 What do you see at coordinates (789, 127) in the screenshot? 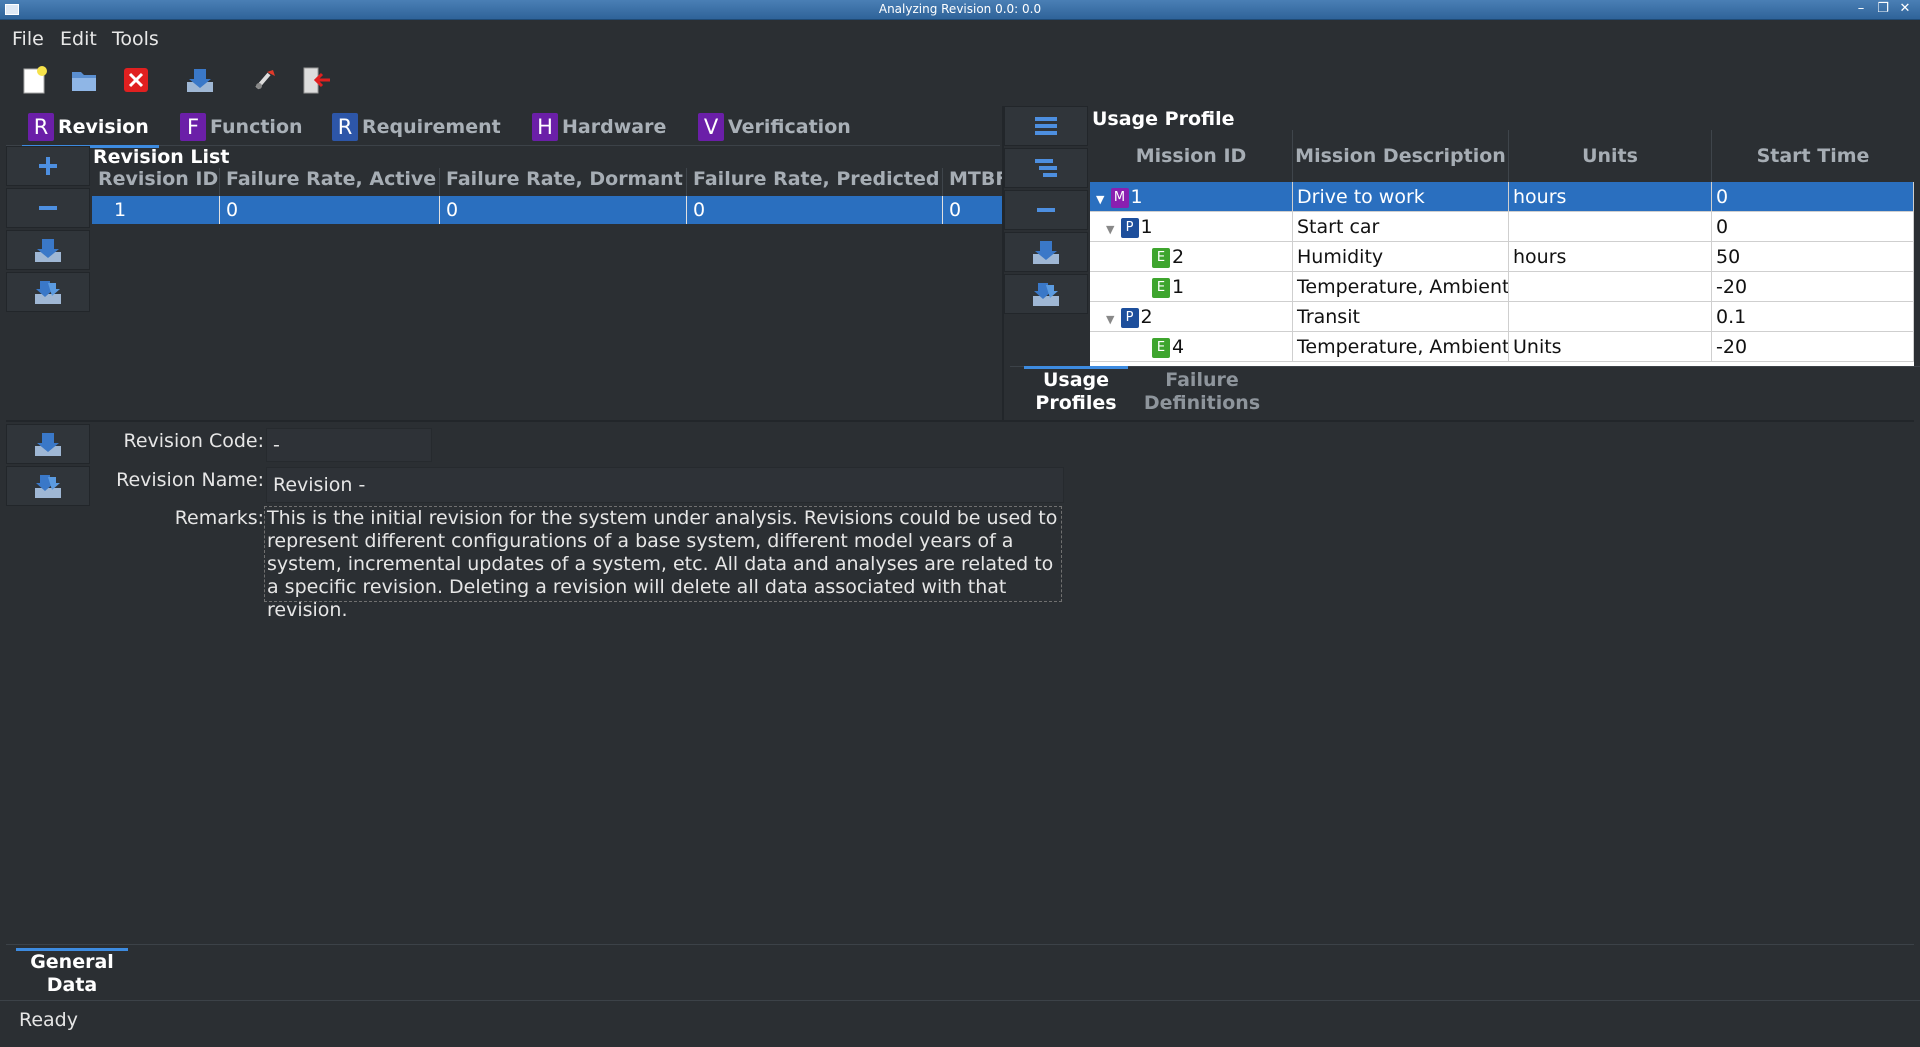
I see `tab-label: Verification` at bounding box center [789, 127].